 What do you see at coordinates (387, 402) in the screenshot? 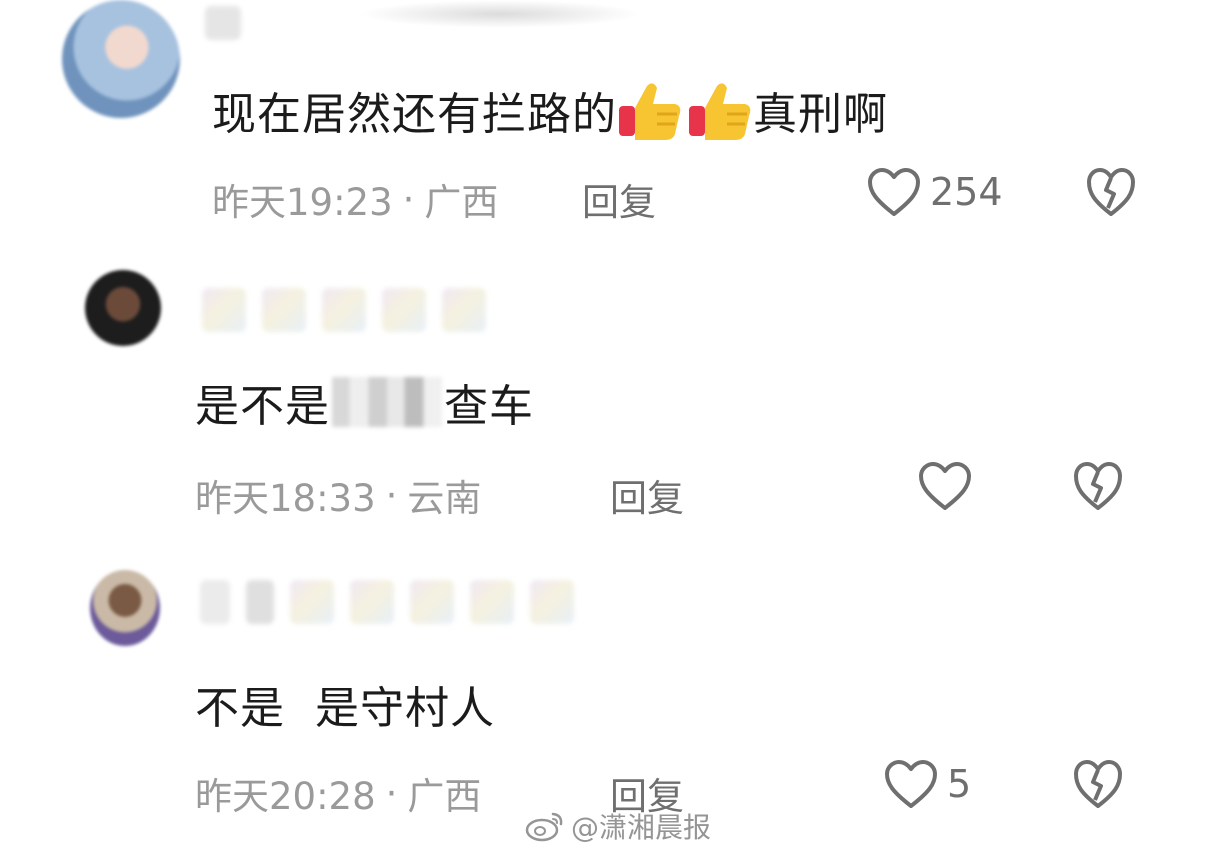
I see `censored-text` at bounding box center [387, 402].